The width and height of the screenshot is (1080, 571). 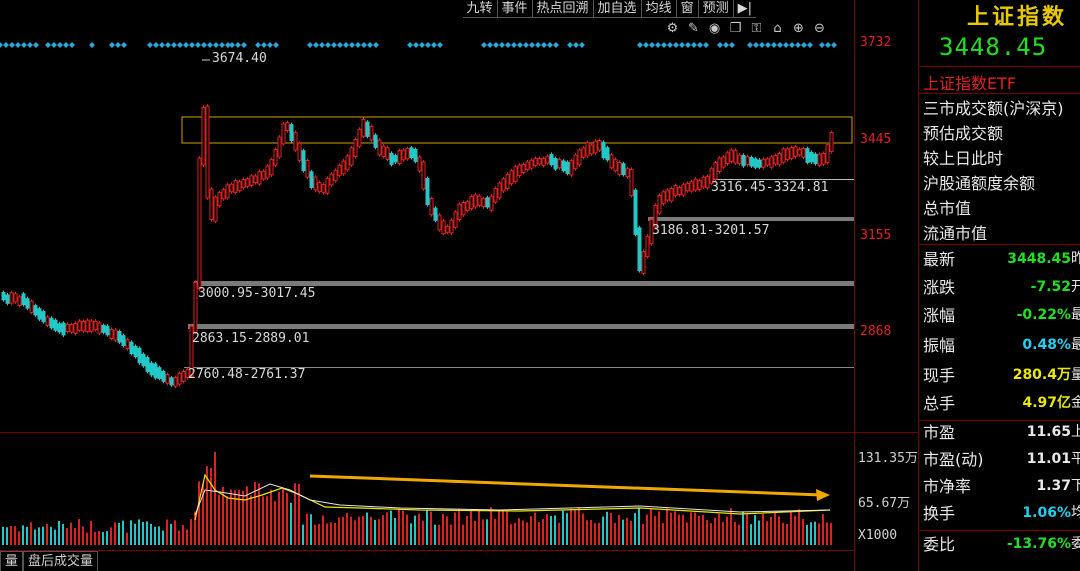 I want to click on quote-row: 现手 280.4万量, so click(x=999, y=375).